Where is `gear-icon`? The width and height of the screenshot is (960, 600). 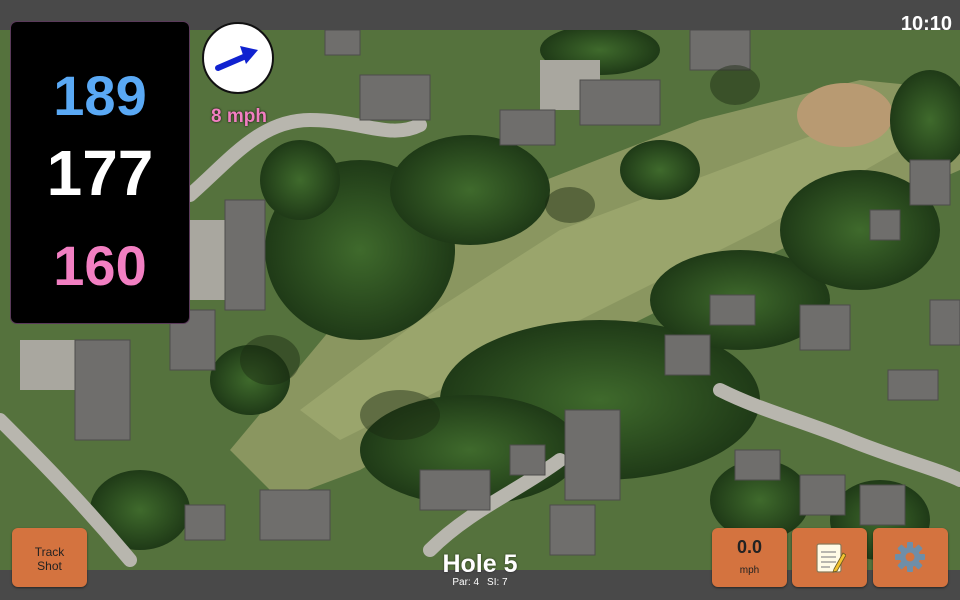
gear-icon is located at coordinates (910, 557).